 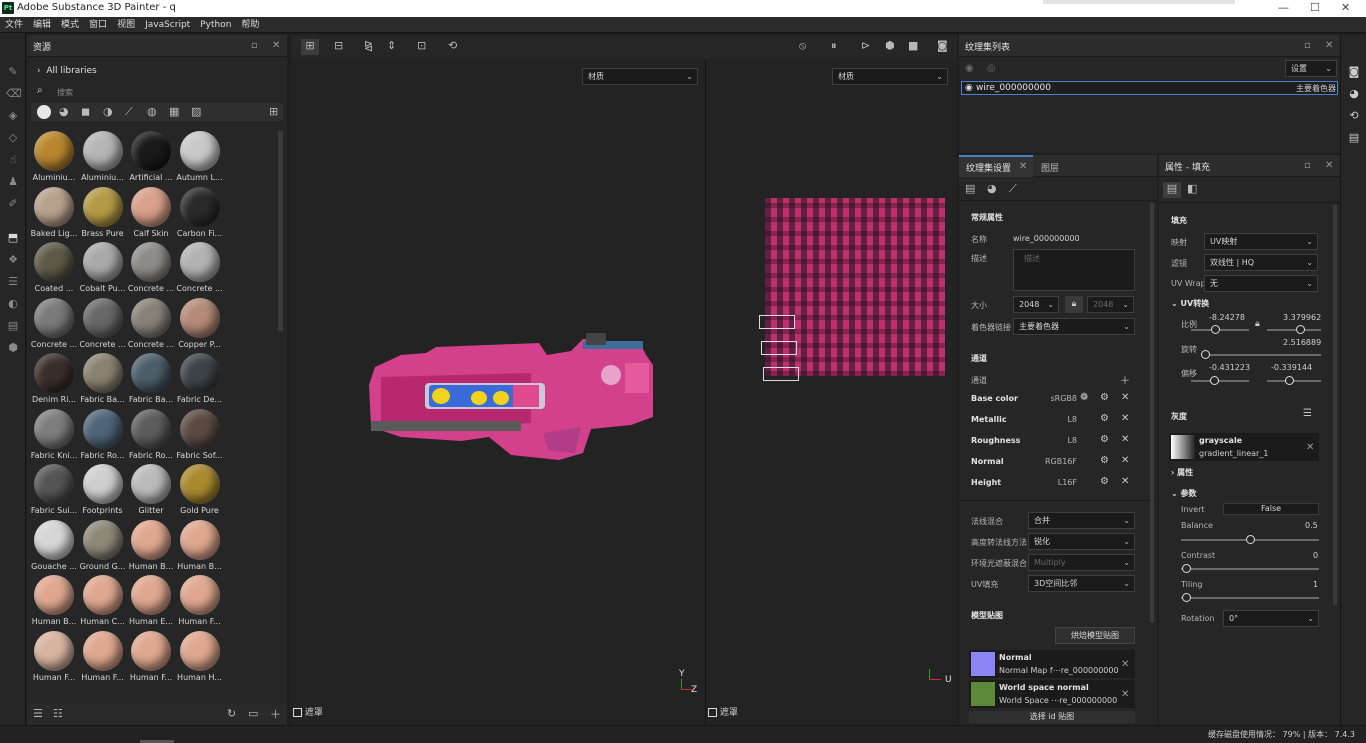 I want to click on menu-help: 帮助, so click(x=250, y=25).